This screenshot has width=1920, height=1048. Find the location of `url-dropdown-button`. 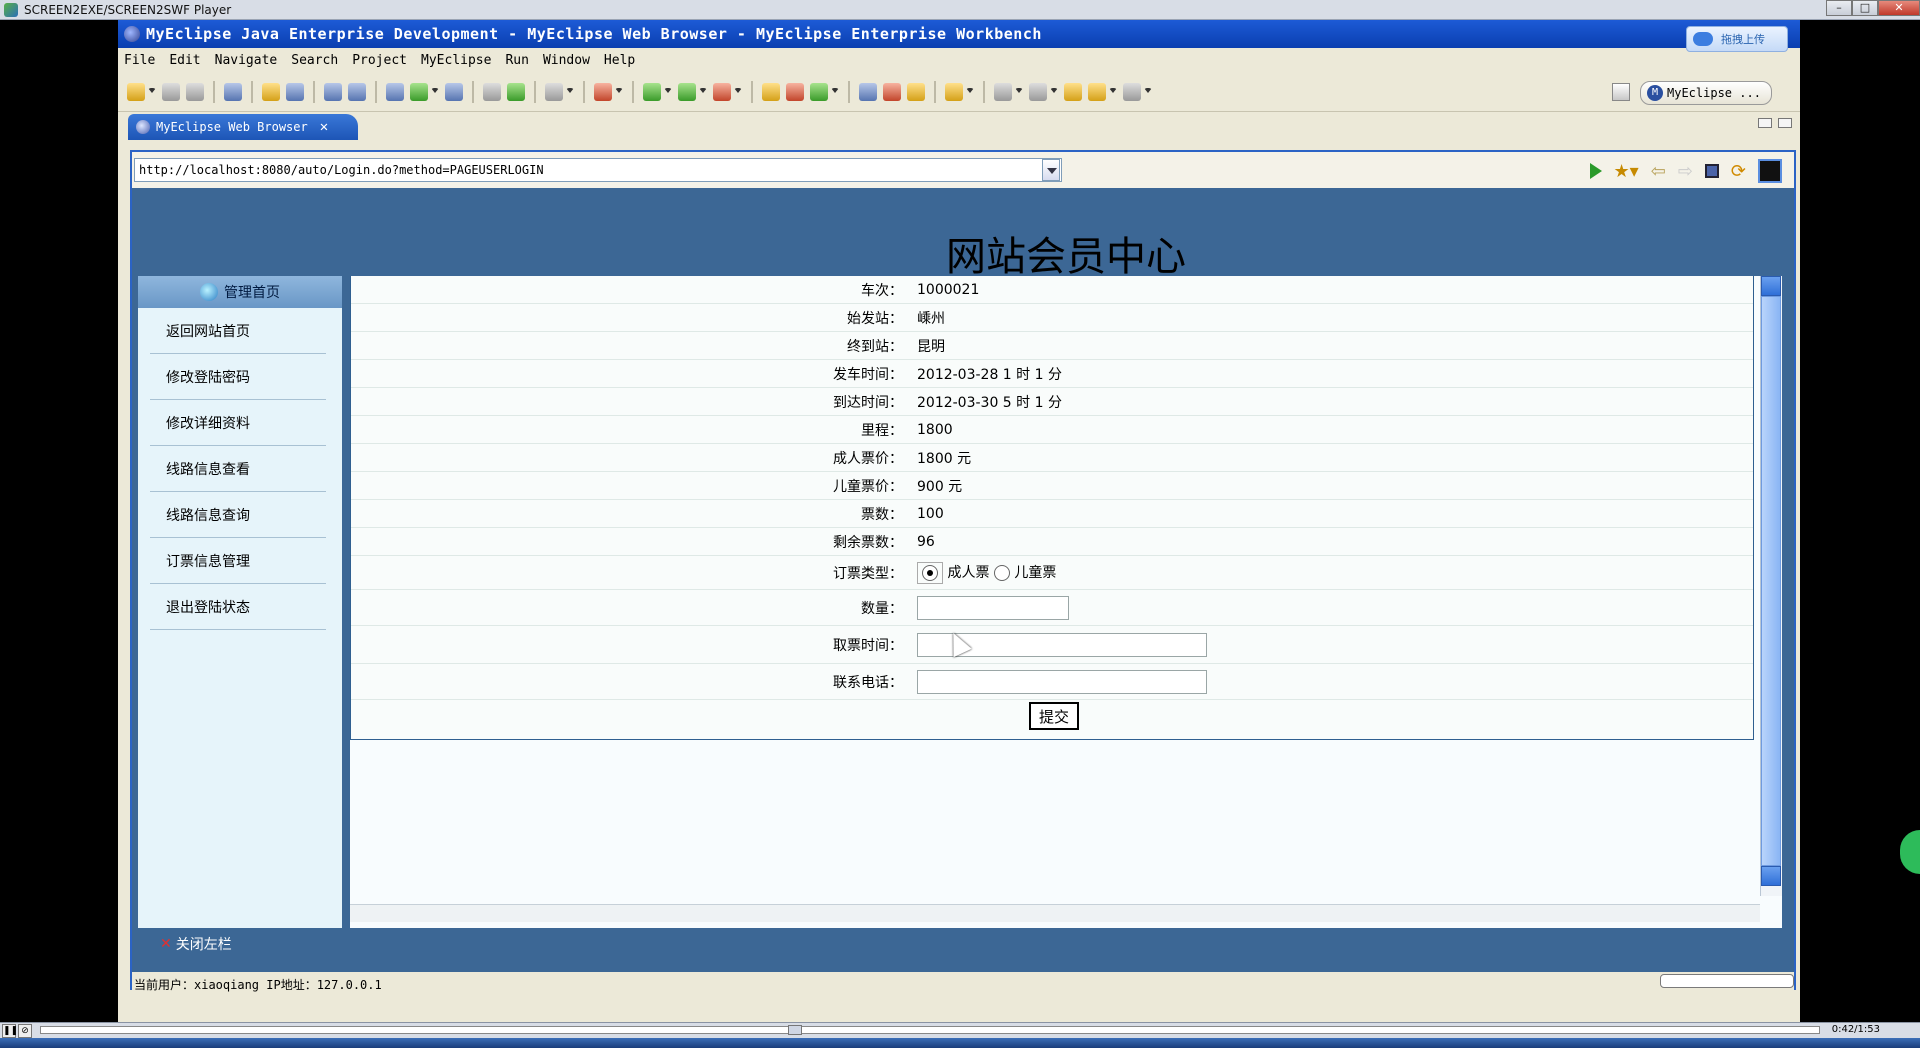

url-dropdown-button is located at coordinates (1051, 170).